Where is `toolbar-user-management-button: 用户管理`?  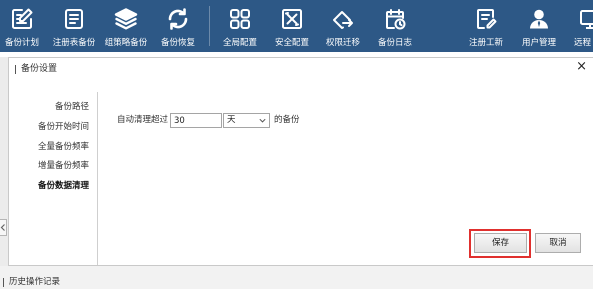 toolbar-user-management-button: 用户管理 is located at coordinates (539, 26).